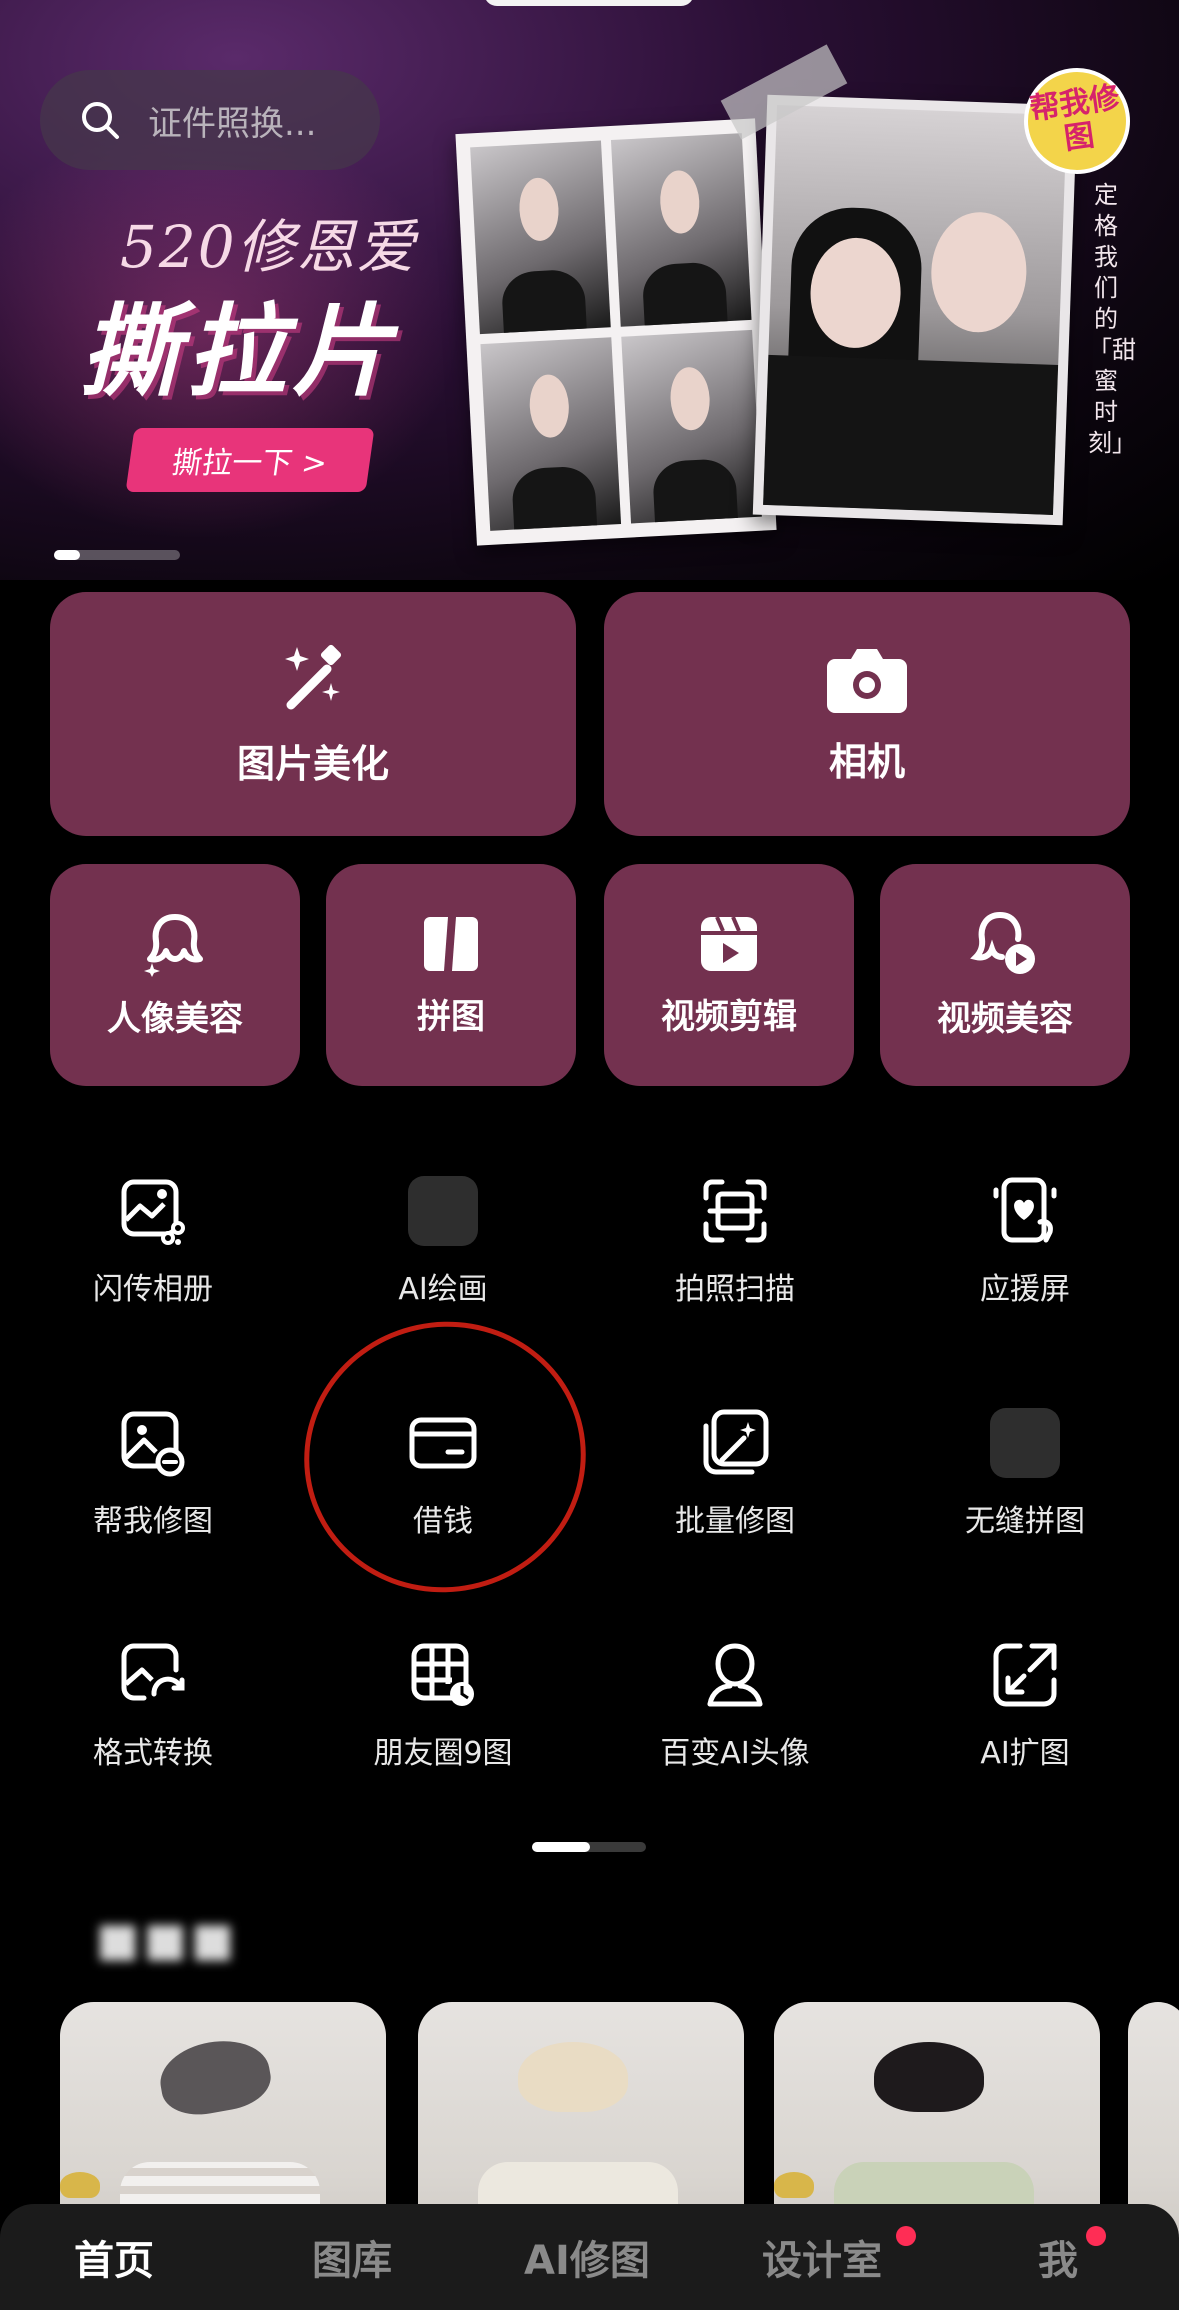  I want to click on nav-design-studio: 设计室, so click(822, 2257).